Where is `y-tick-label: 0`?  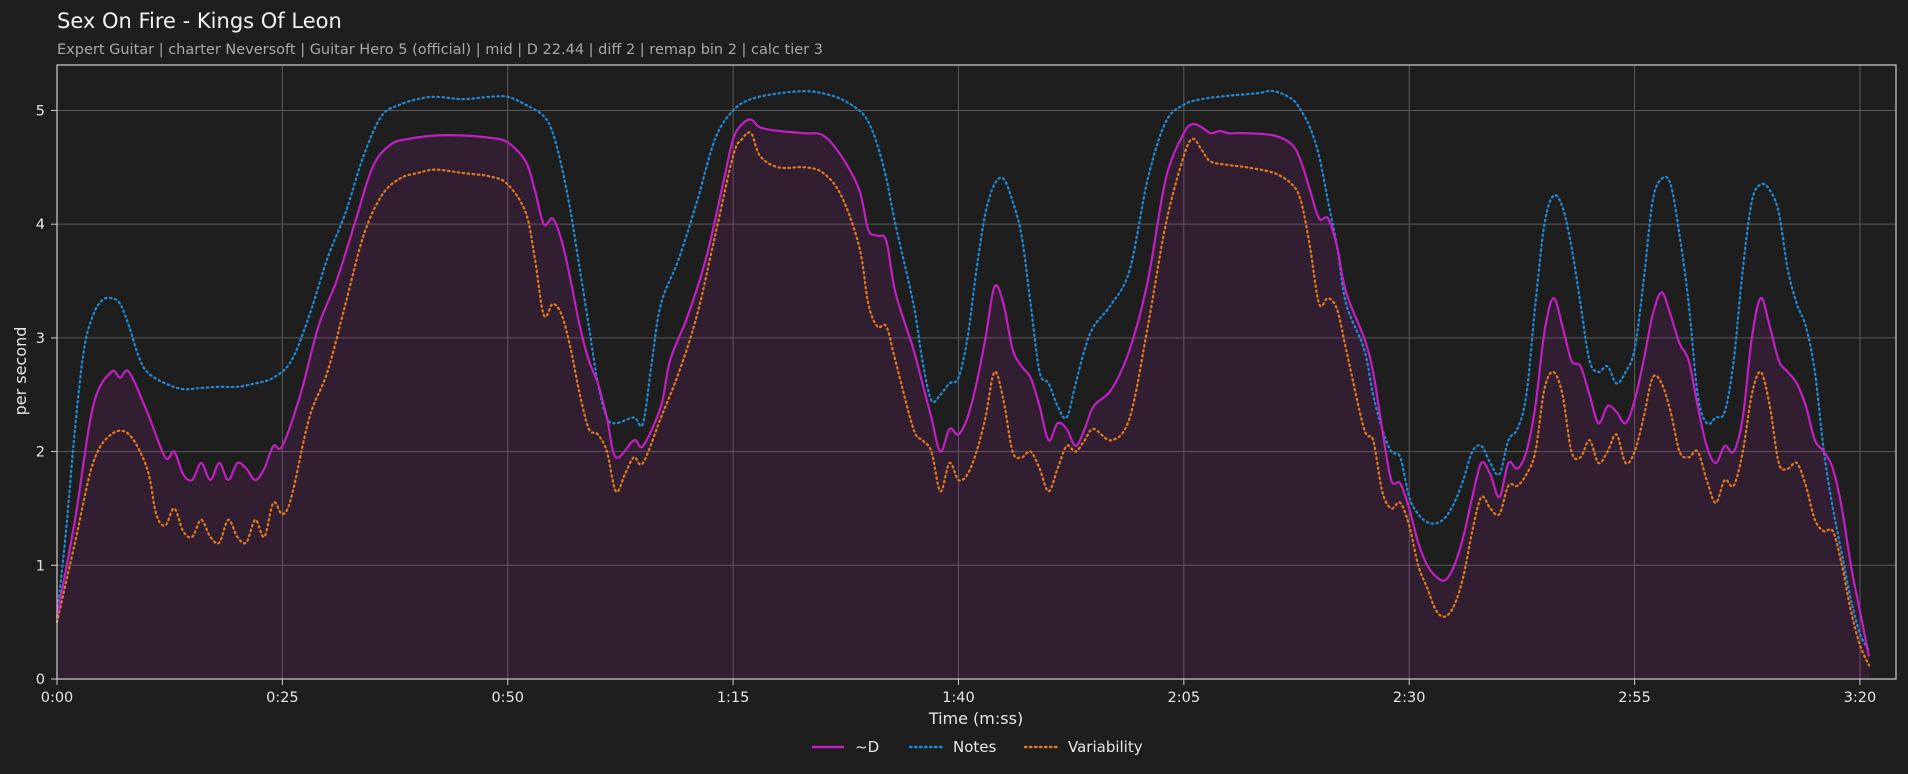
y-tick-label: 0 is located at coordinates (40, 680).